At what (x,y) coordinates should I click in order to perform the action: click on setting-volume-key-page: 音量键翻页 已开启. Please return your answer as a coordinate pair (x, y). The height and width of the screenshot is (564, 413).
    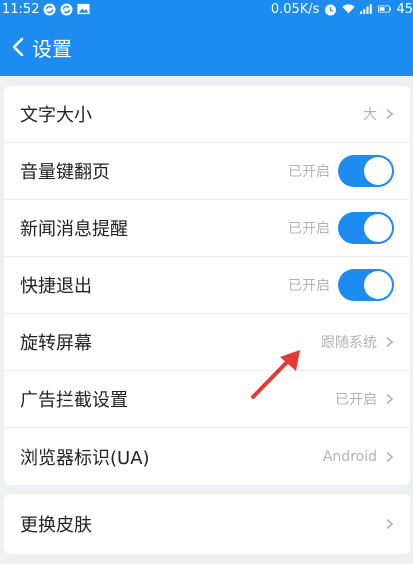
    Looking at the image, I should click on (207, 171).